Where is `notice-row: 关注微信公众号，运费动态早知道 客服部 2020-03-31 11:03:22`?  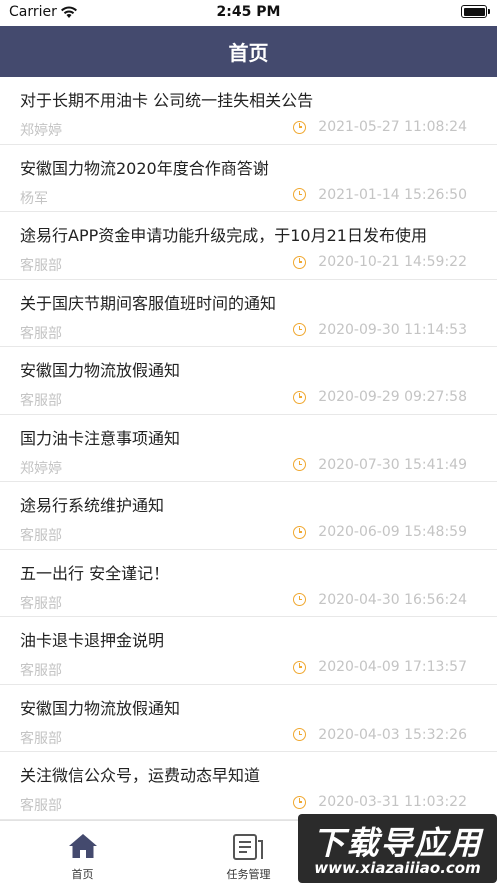
notice-row: 关注微信公众号，运费动态早知道 客服部 2020-03-31 11:03:22 is located at coordinates (248, 786).